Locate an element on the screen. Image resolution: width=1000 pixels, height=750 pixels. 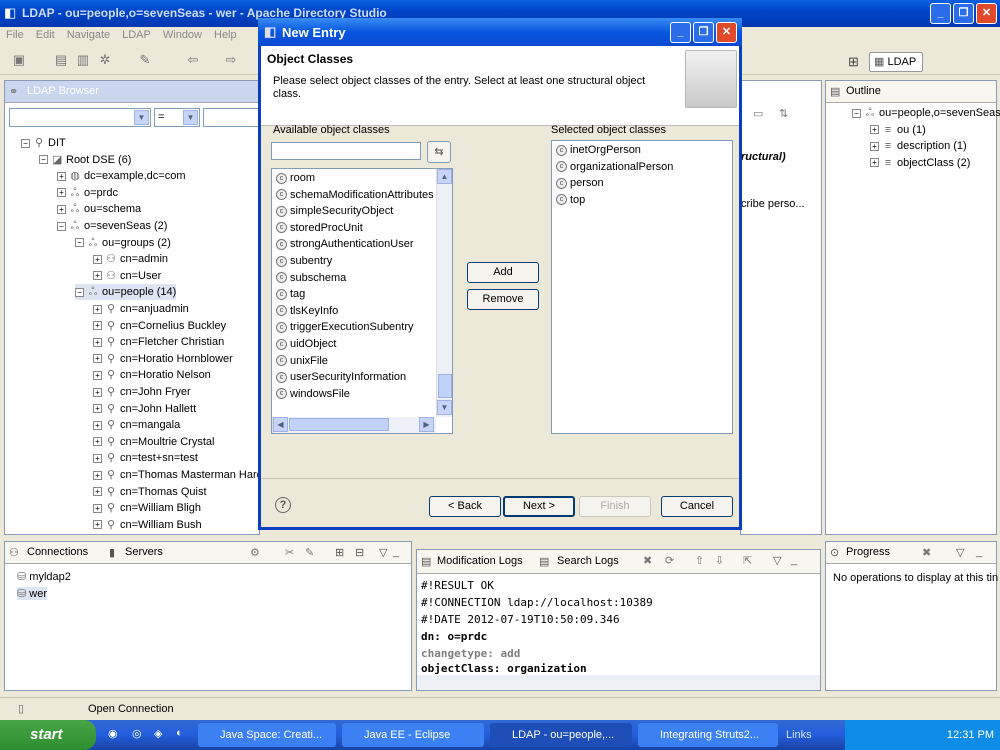
dit-node: − ஃ o=sevenSeas (2) is located at coordinates (112, 226).